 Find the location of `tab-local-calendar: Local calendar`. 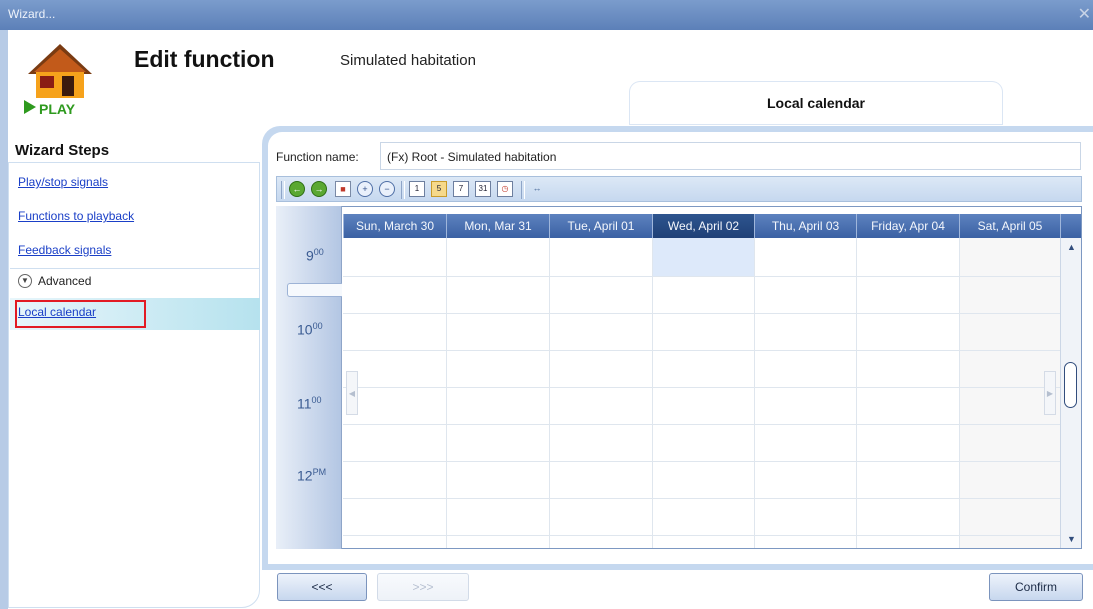

tab-local-calendar: Local calendar is located at coordinates (816, 103).